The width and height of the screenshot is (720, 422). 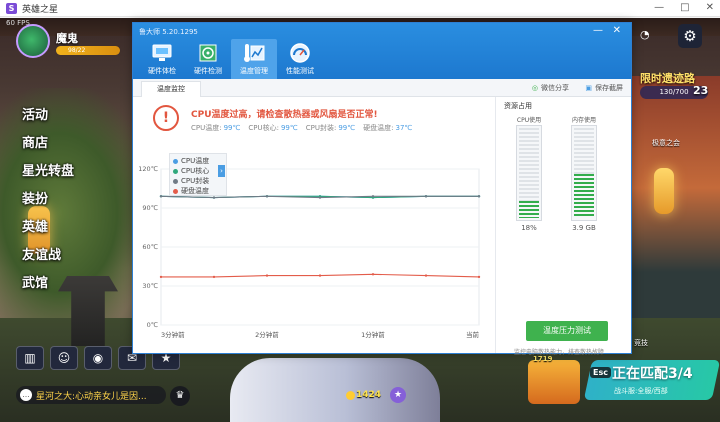 I want to click on tab-hardware-detect: 硬件检测, so click(x=208, y=59).